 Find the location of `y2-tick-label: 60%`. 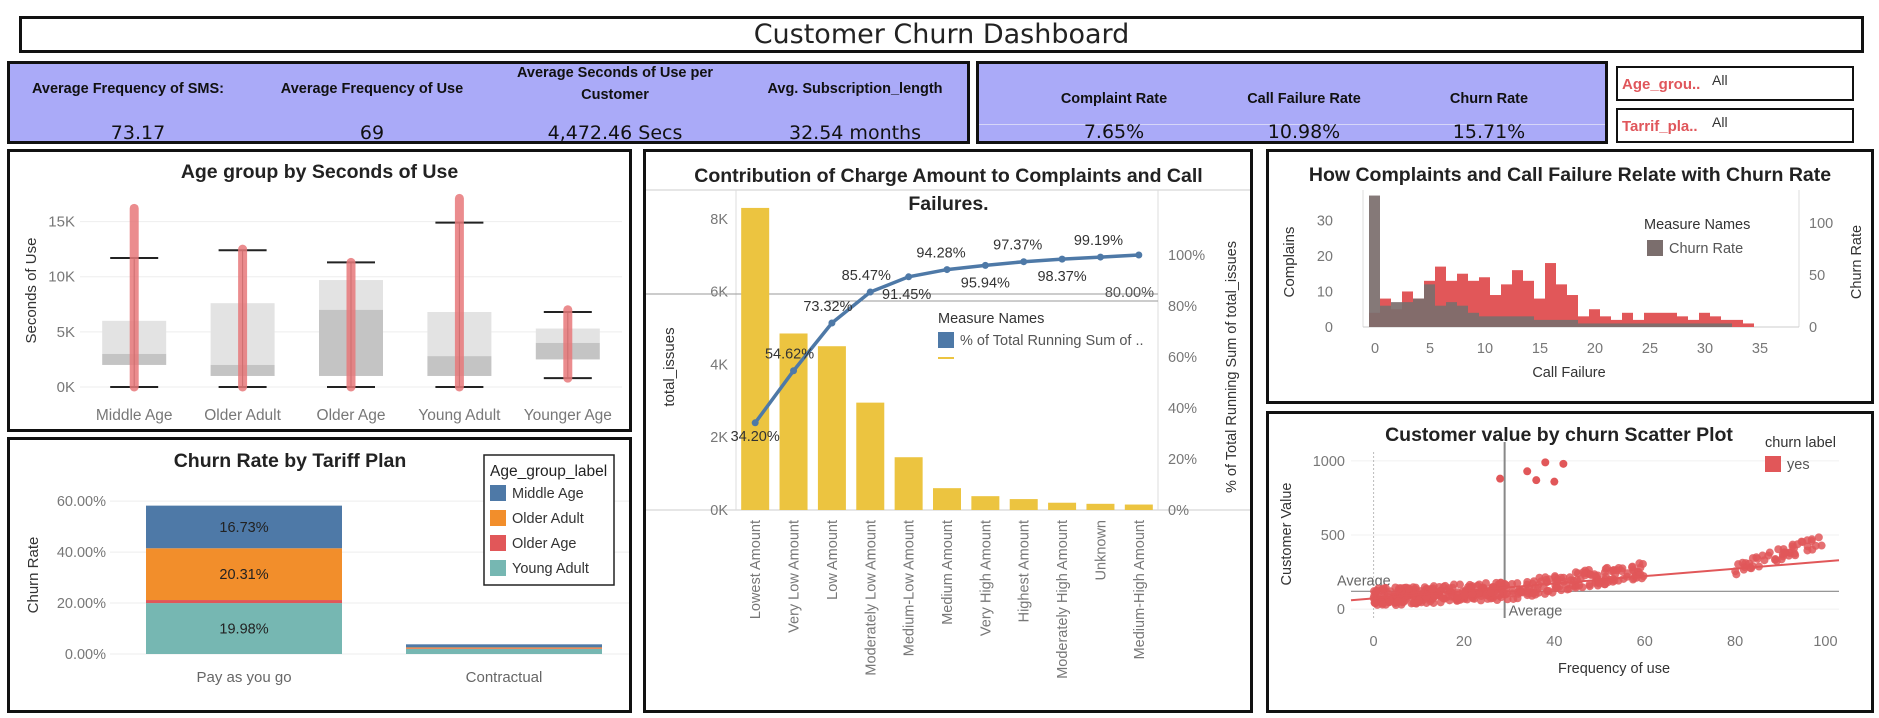

y2-tick-label: 60% is located at coordinates (1182, 358).